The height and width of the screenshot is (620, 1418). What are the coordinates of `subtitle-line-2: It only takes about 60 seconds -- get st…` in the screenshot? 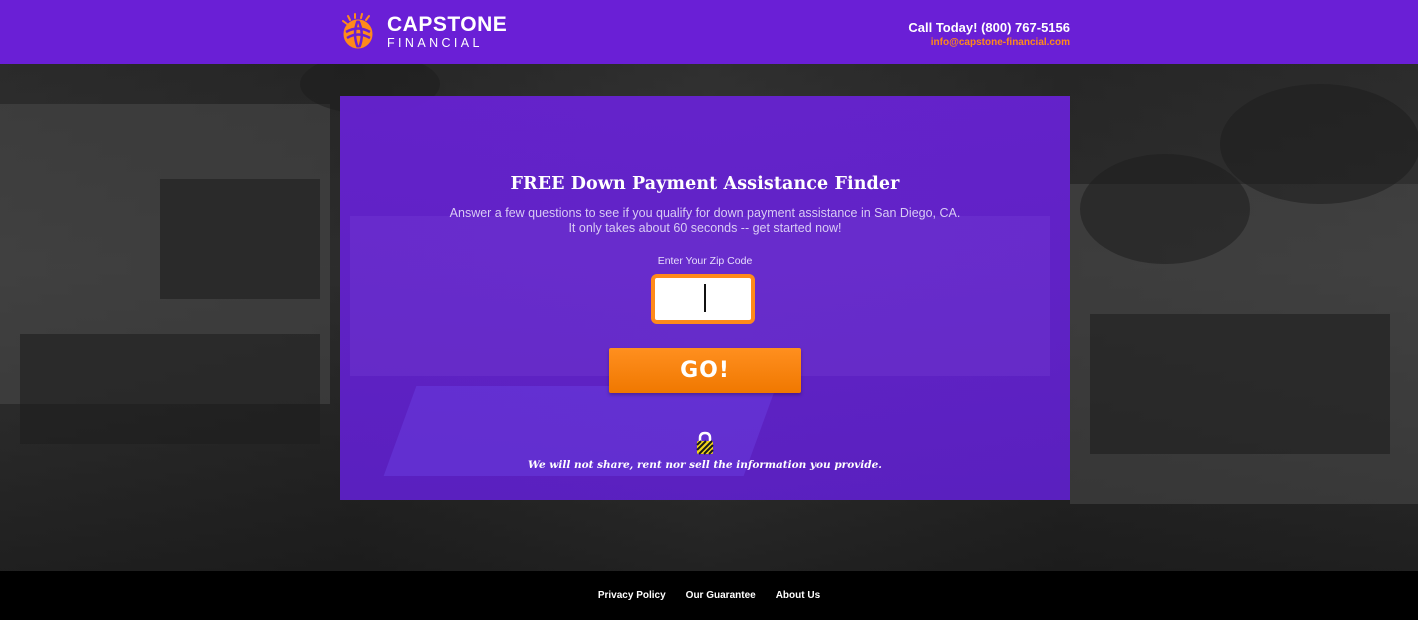 It's located at (705, 228).